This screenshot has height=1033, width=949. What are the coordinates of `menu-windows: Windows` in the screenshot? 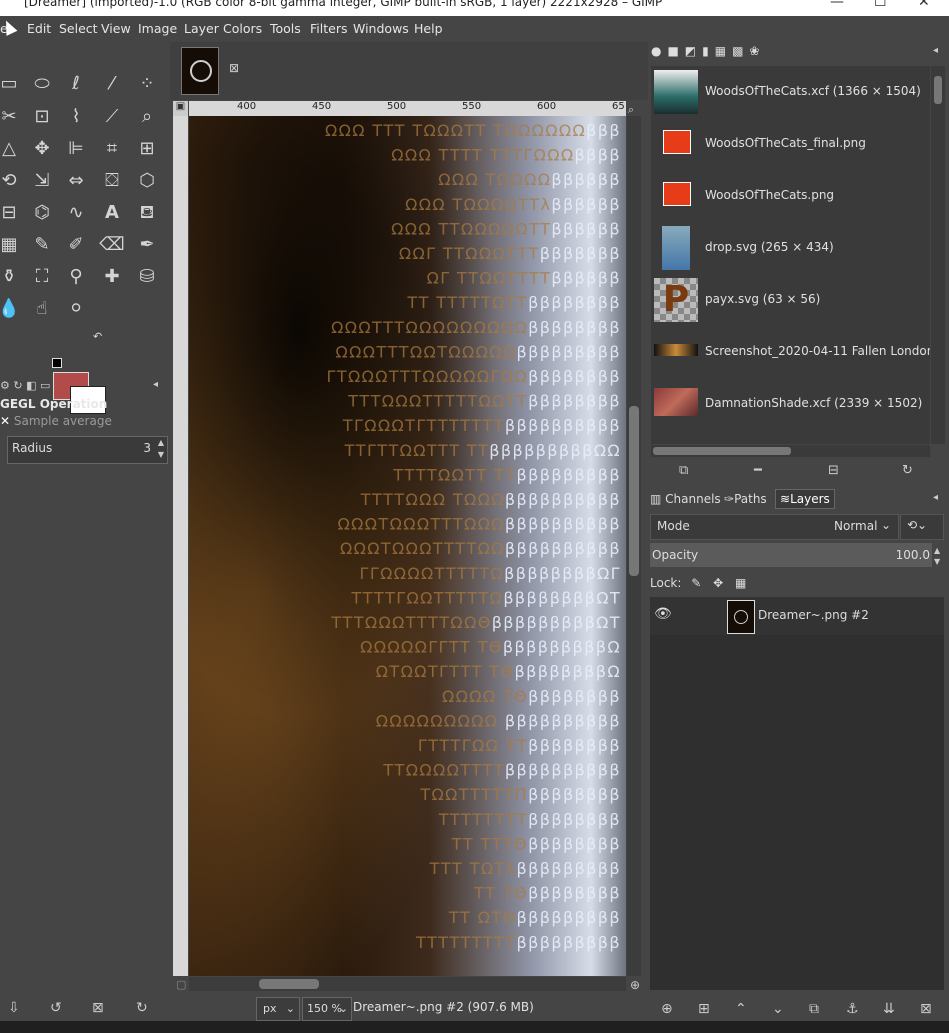 It's located at (381, 28).